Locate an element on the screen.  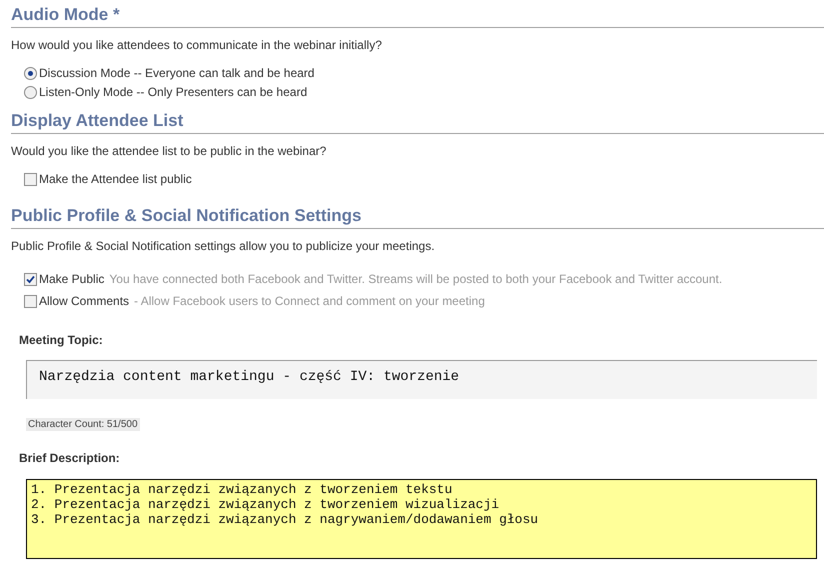
section-heading: Audio Mode * is located at coordinates (66, 15).